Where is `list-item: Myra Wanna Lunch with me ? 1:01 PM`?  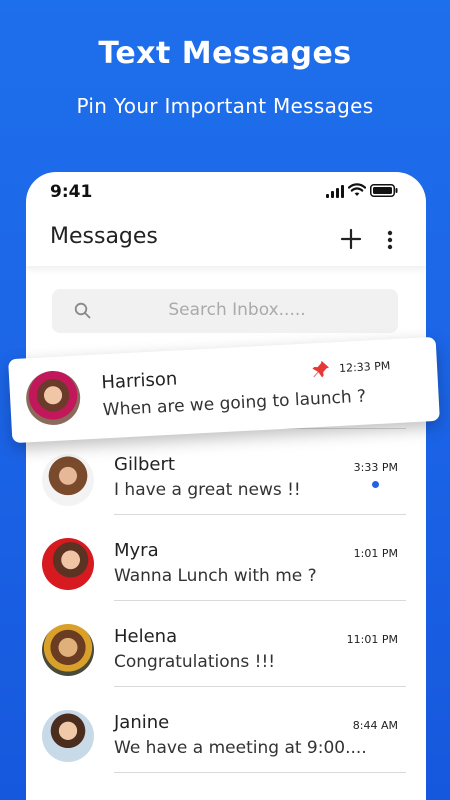 list-item: Myra Wanna Lunch with me ? 1:01 PM is located at coordinates (226, 571).